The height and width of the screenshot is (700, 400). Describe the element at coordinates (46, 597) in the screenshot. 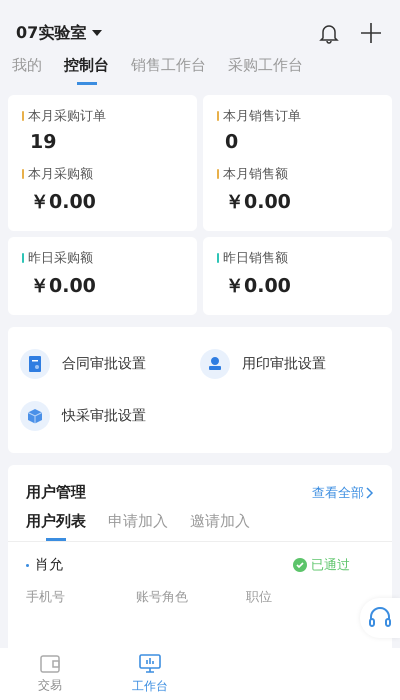

I see `field-label: 手机号` at that location.